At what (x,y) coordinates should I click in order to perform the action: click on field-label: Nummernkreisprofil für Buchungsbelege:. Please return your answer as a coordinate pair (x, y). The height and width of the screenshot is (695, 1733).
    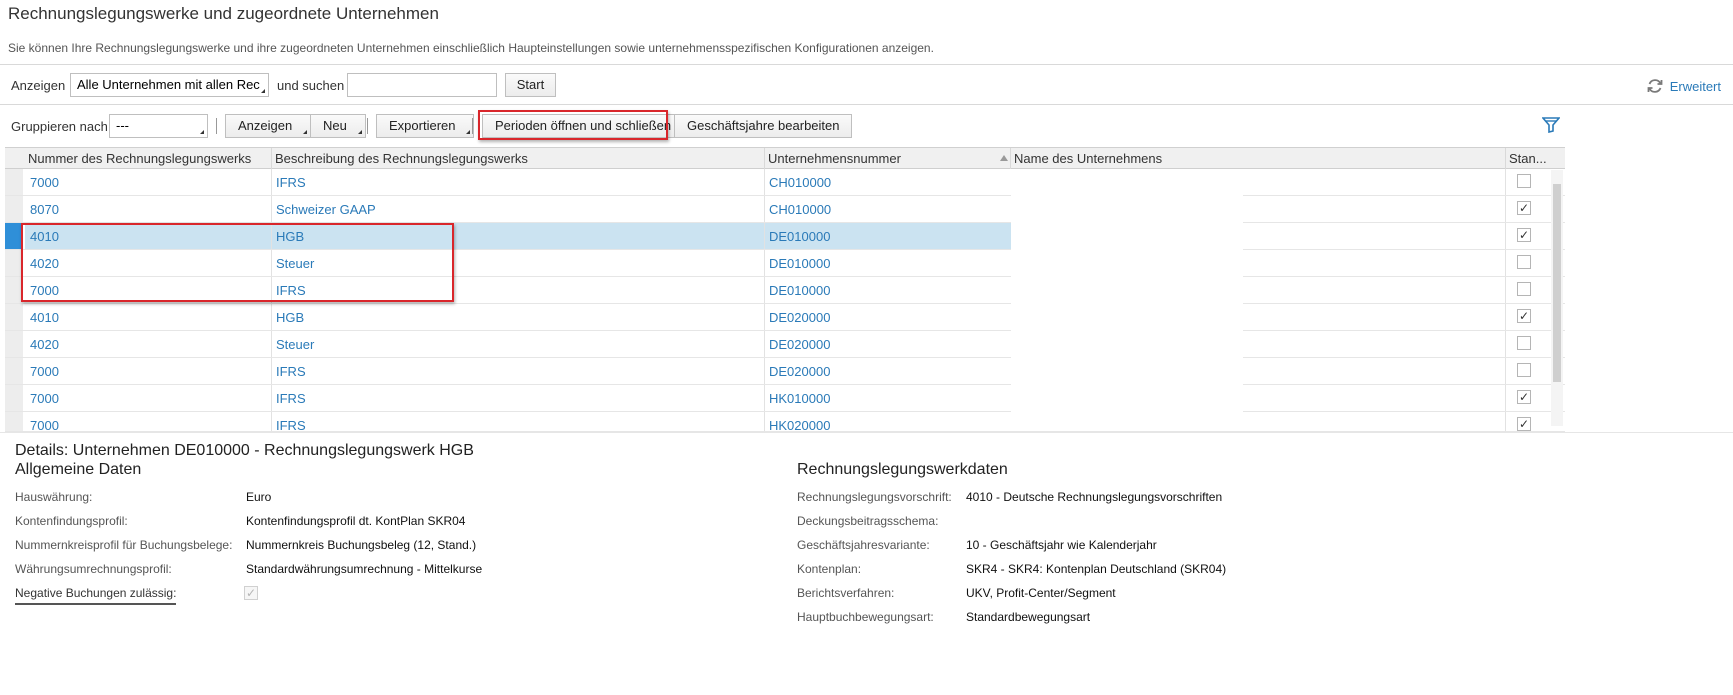
    Looking at the image, I should click on (124, 545).